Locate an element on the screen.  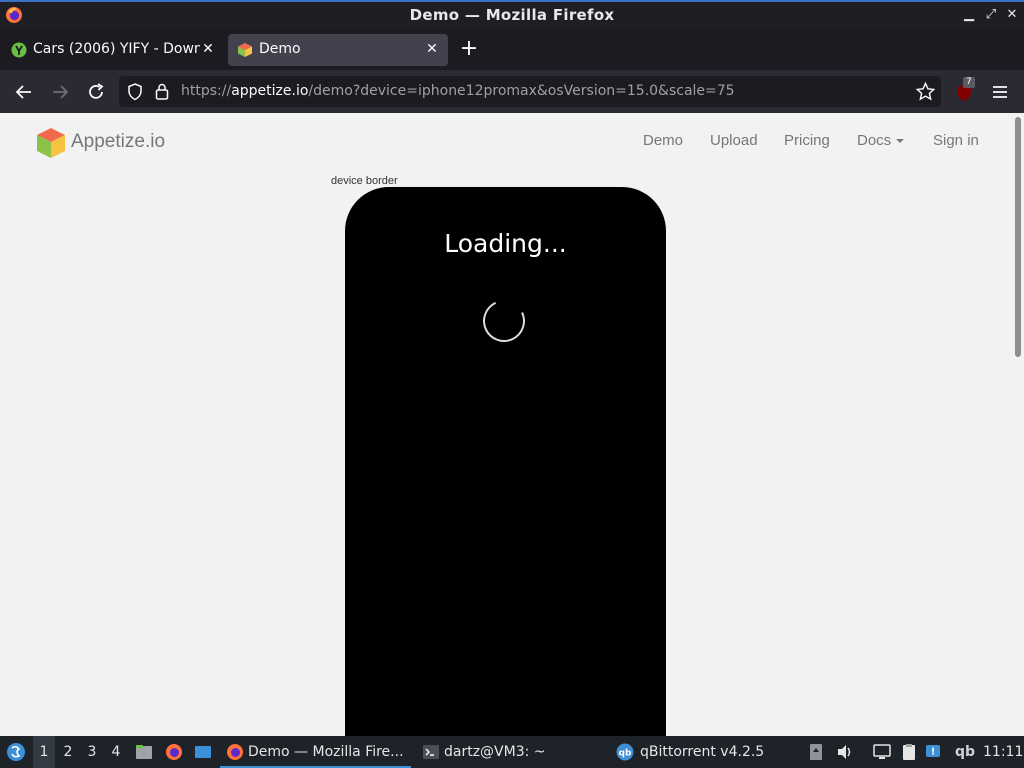
bookmark-star-icon is located at coordinates (925, 91).